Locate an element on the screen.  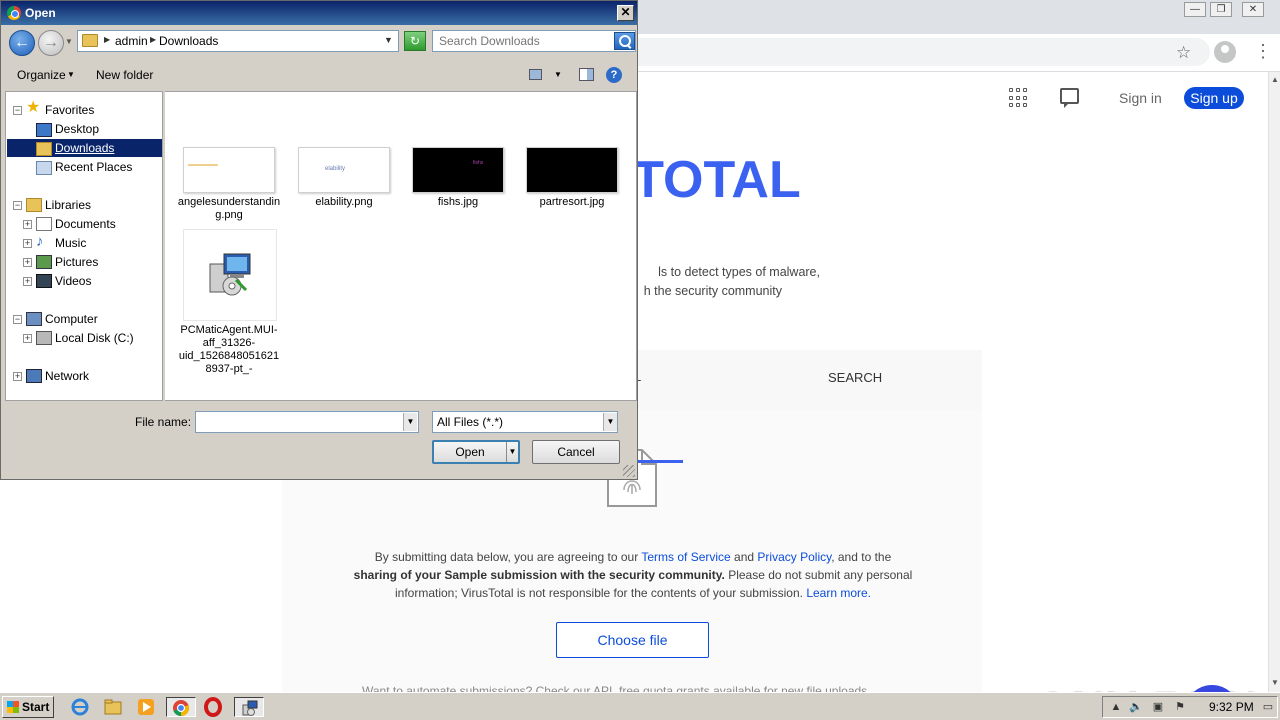
chrome-taskbar-icon is located at coordinates (181, 707).